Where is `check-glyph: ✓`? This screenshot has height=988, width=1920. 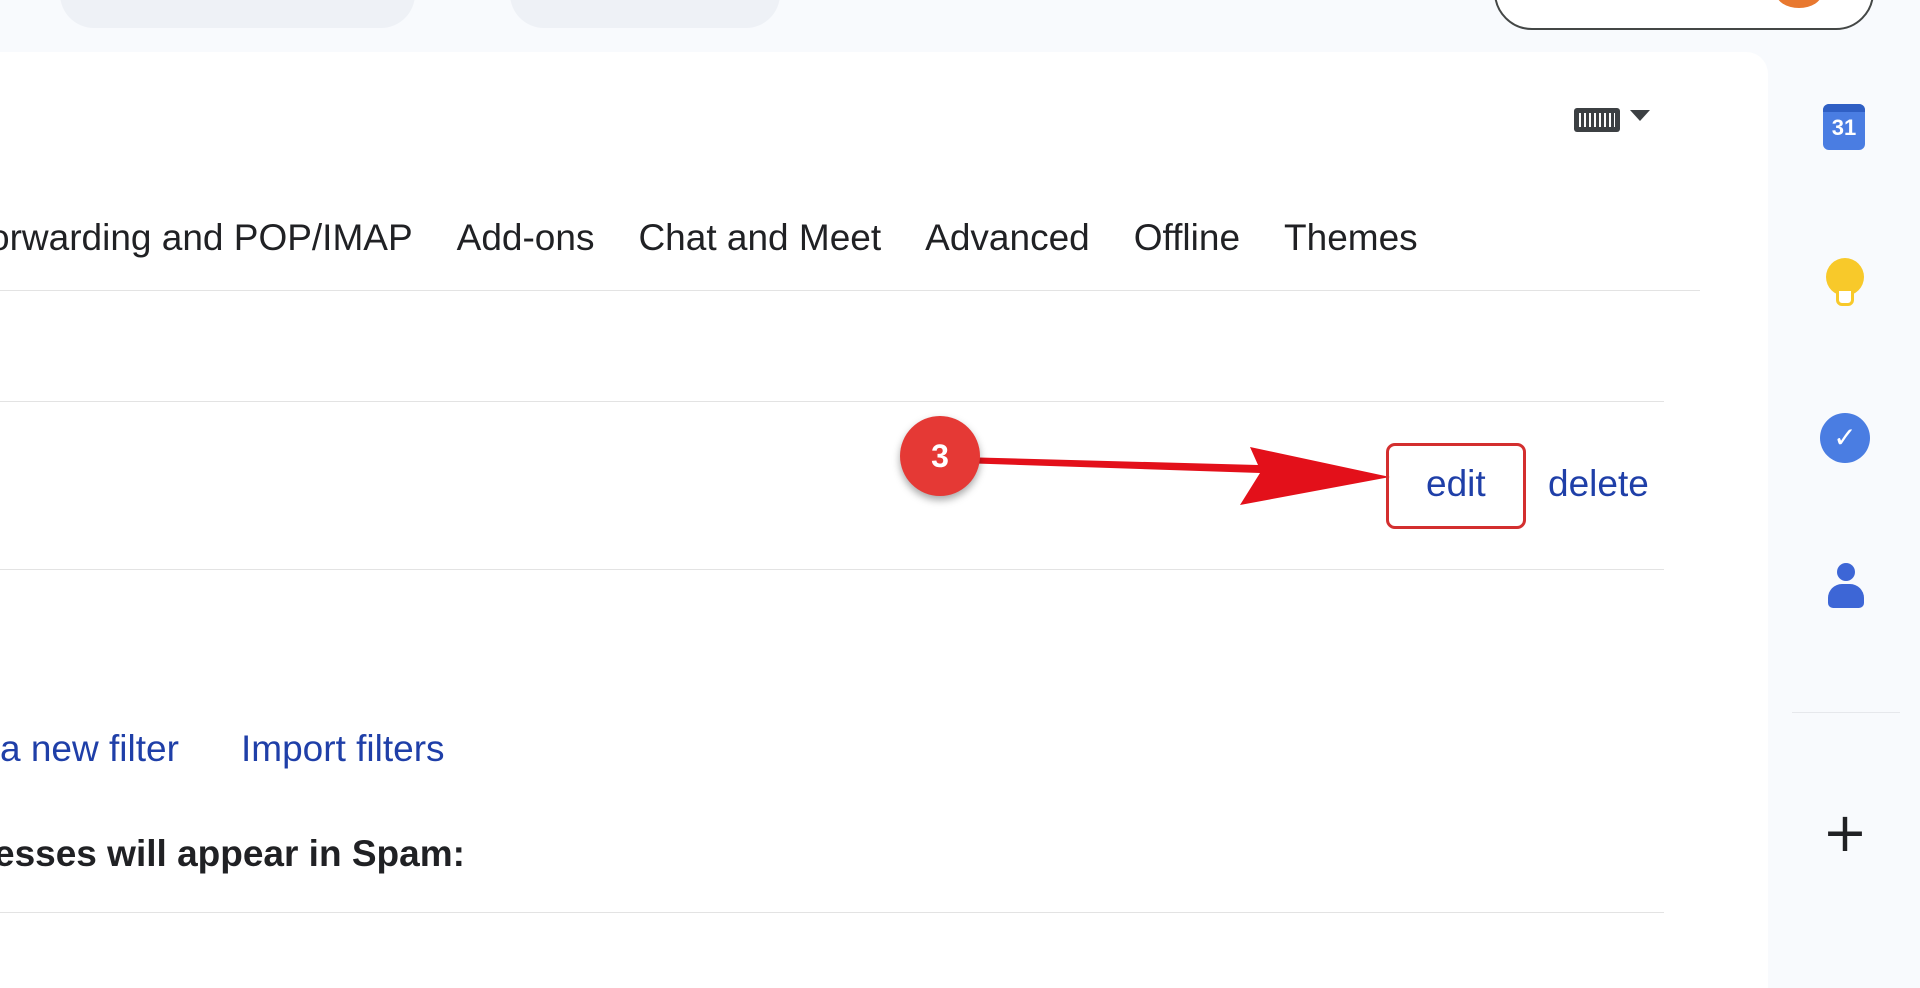 check-glyph: ✓ is located at coordinates (1845, 437).